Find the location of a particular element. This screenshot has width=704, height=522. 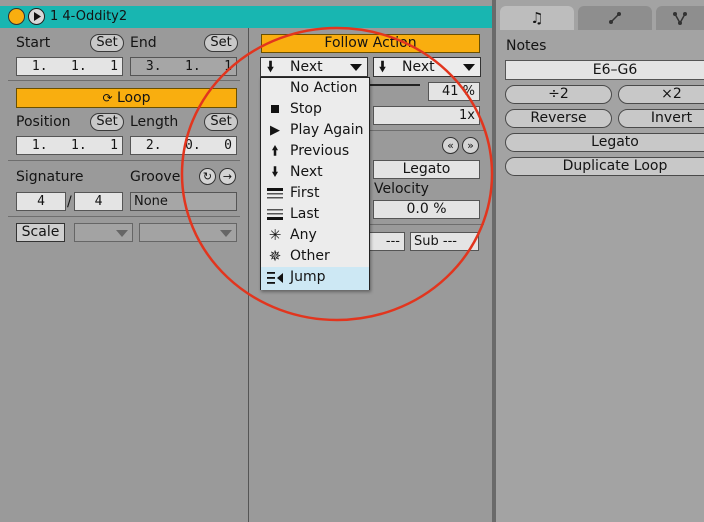

signature-numerator: 4 is located at coordinates (41, 201).